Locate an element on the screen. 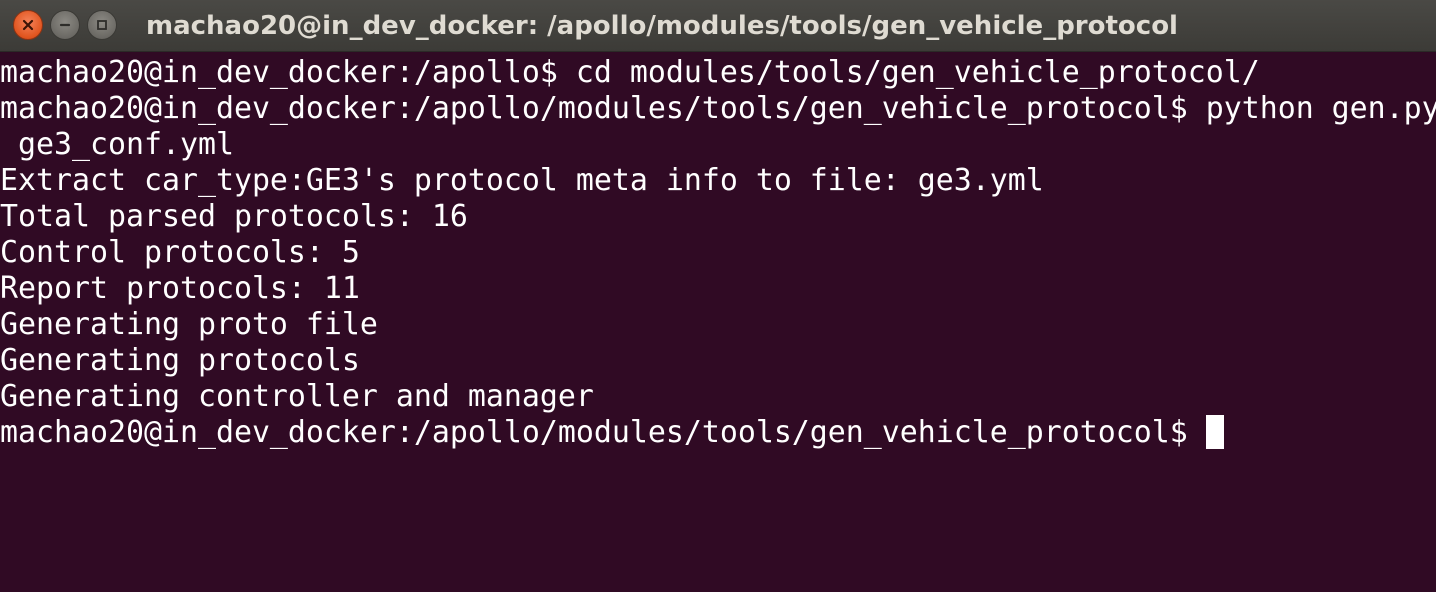 The width and height of the screenshot is (1436, 592). minimize-button is located at coordinates (65, 25).